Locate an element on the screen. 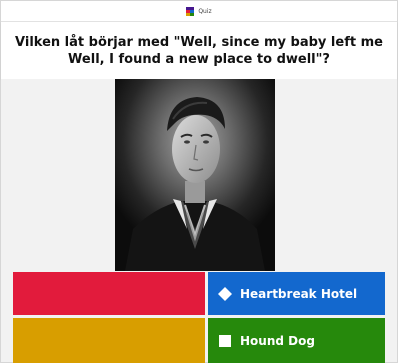 The height and width of the screenshot is (363, 398). square-icon is located at coordinates (225, 341).